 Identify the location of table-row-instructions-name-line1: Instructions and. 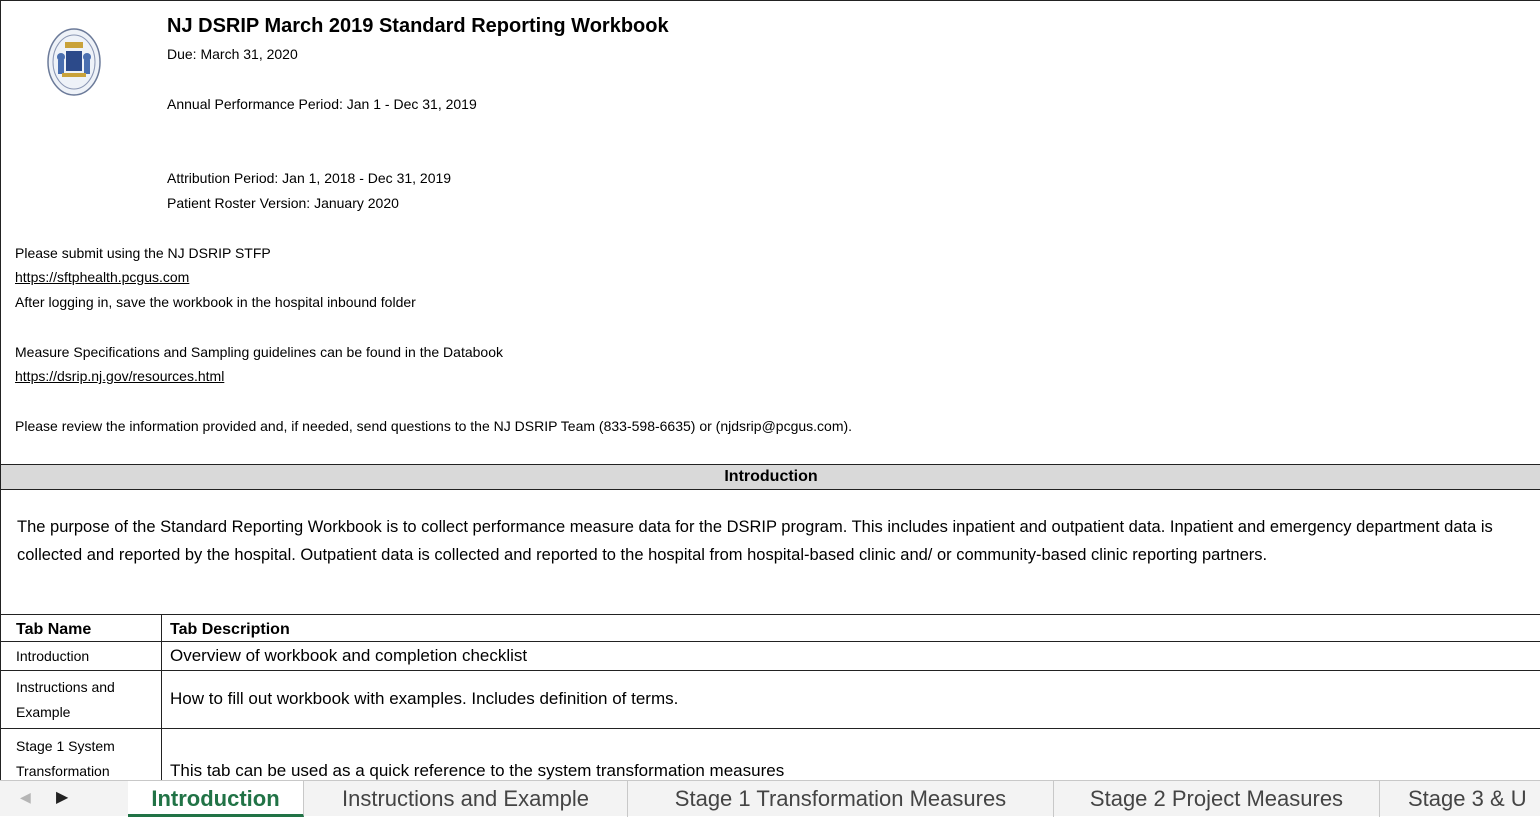
(65, 687).